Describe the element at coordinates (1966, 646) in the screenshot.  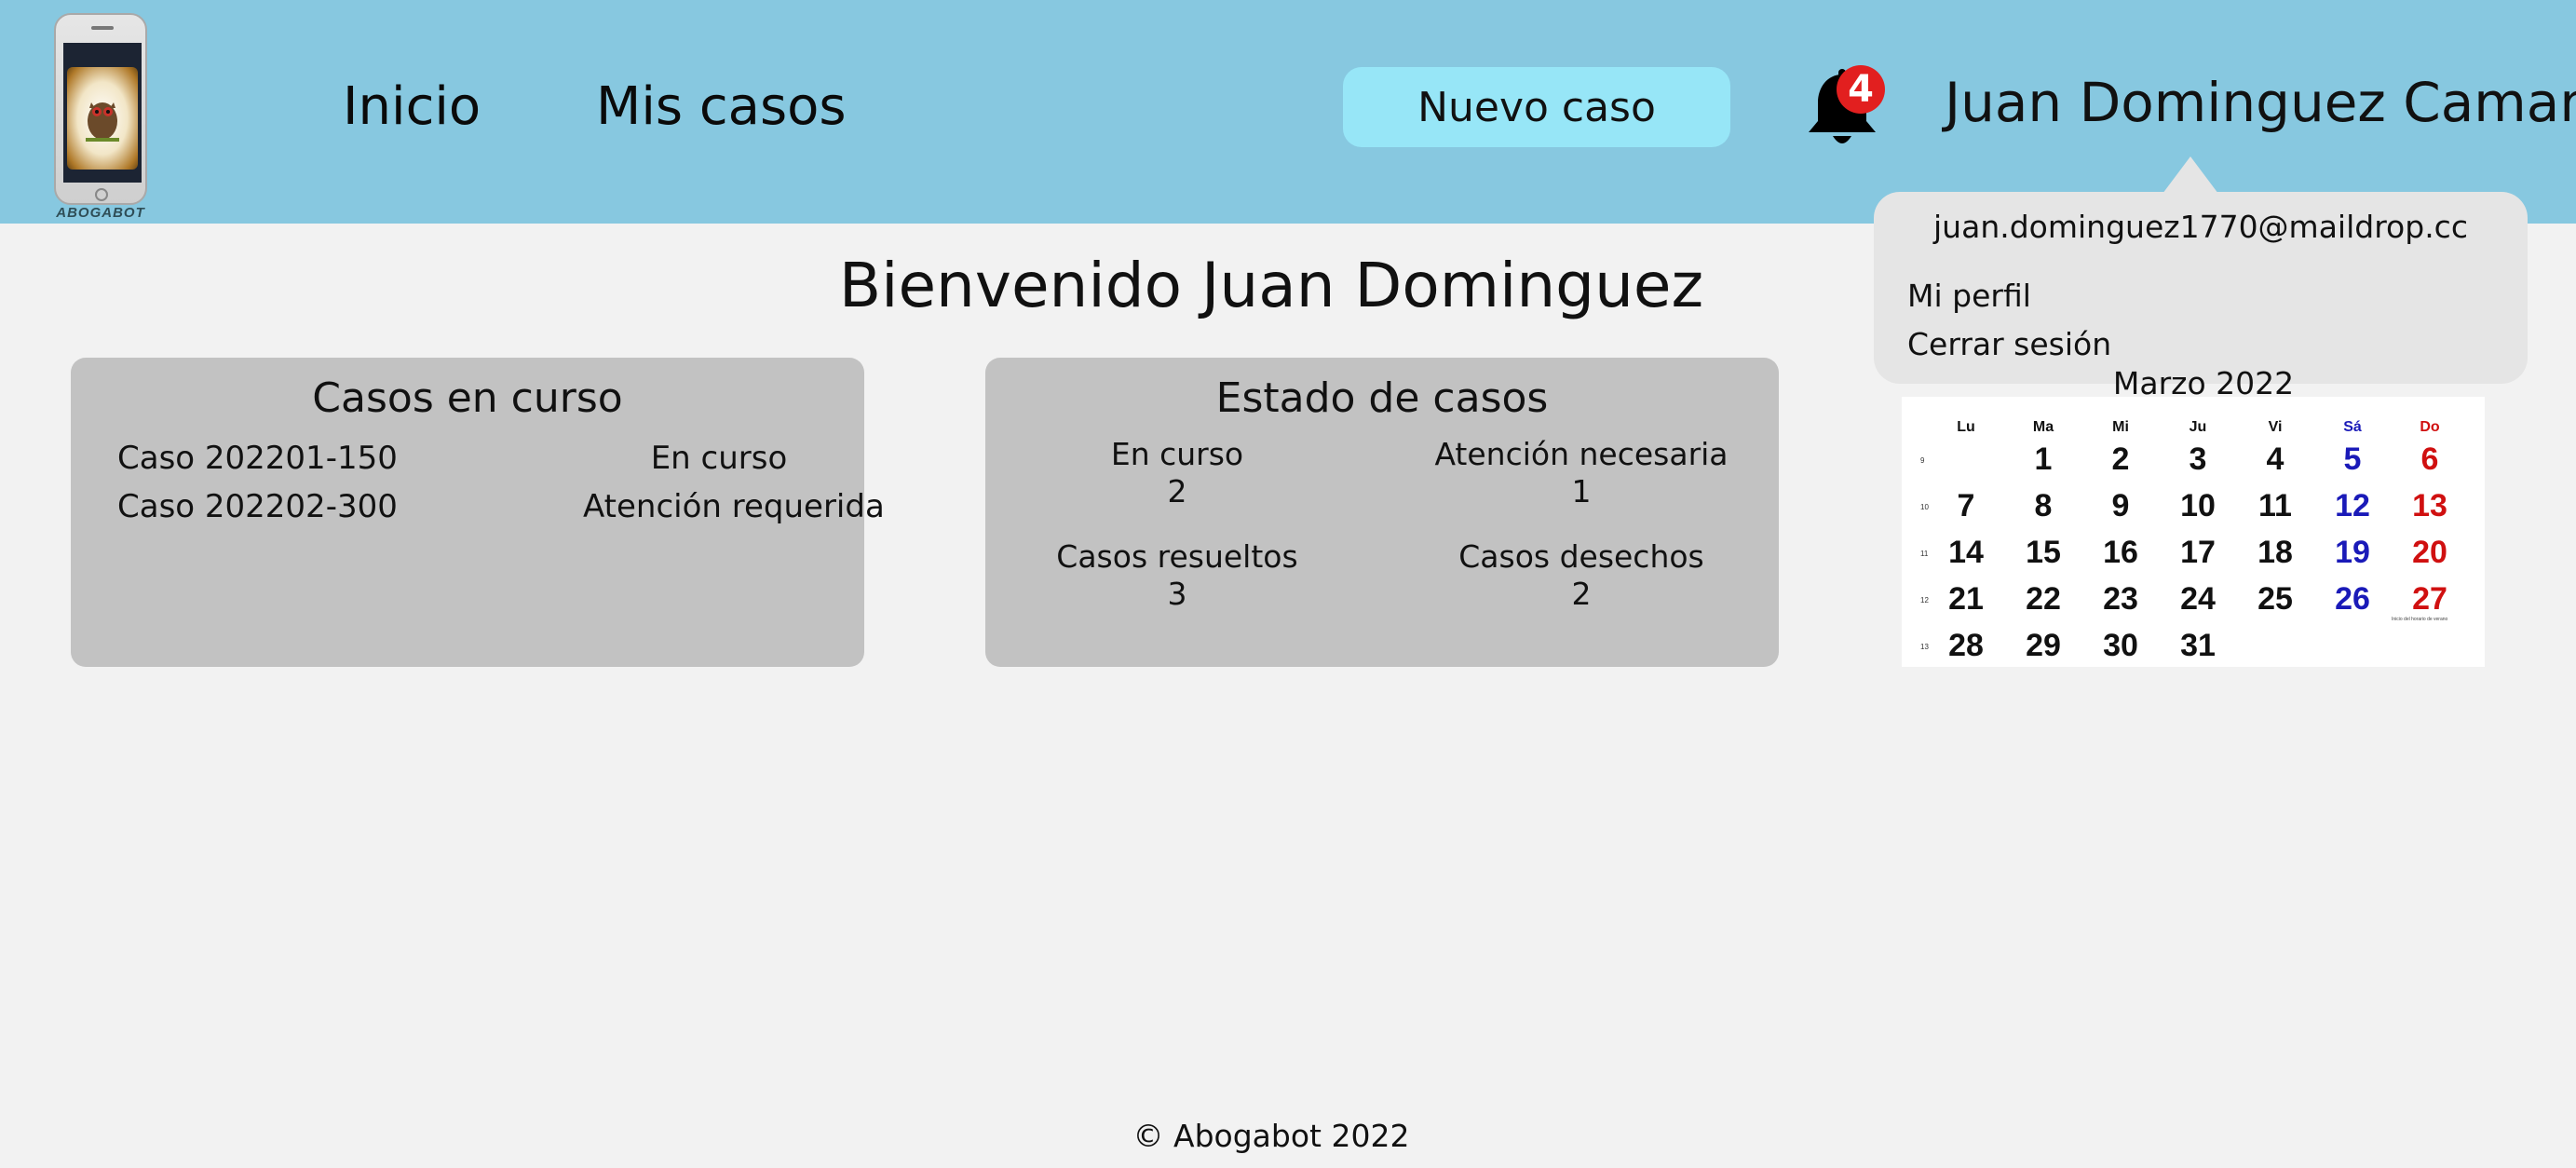
I see `calendar-day: 28` at that location.